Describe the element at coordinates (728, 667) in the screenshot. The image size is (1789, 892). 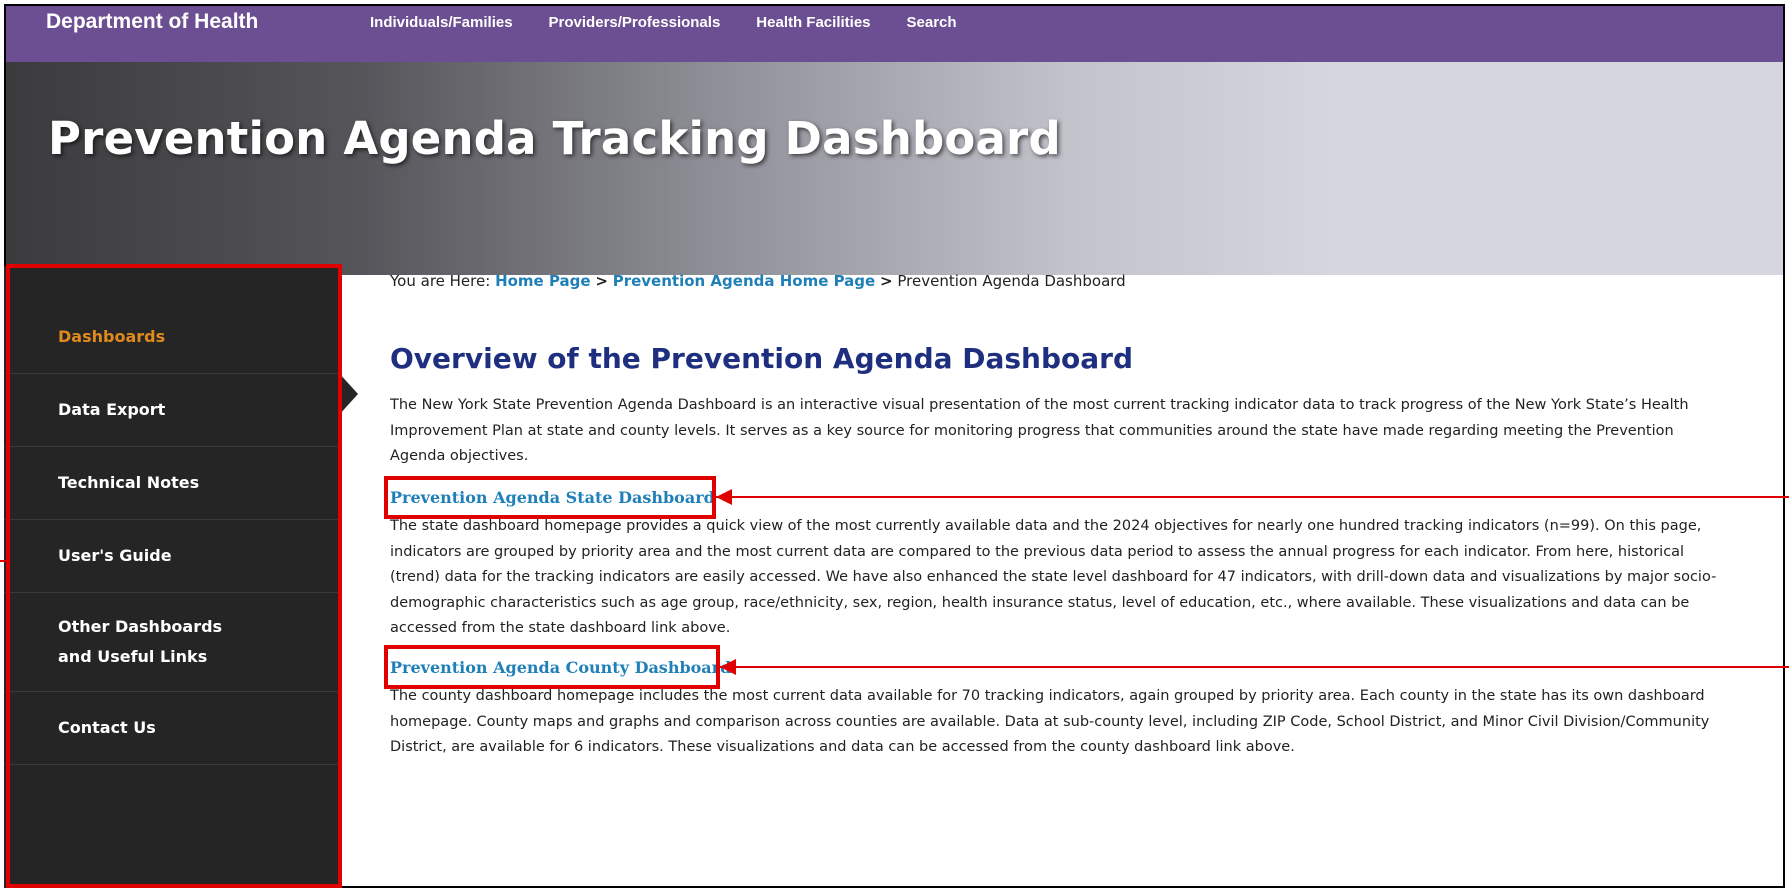
I see `county-annotation-arrowhead` at that location.